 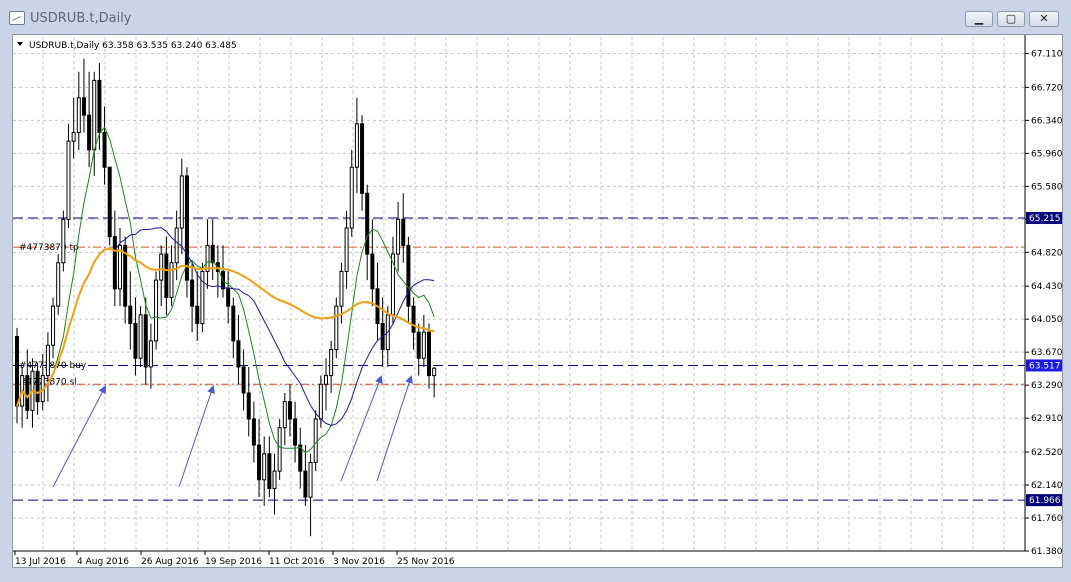 I want to click on x-tick-label: 3 Nov 2016, so click(x=359, y=562).